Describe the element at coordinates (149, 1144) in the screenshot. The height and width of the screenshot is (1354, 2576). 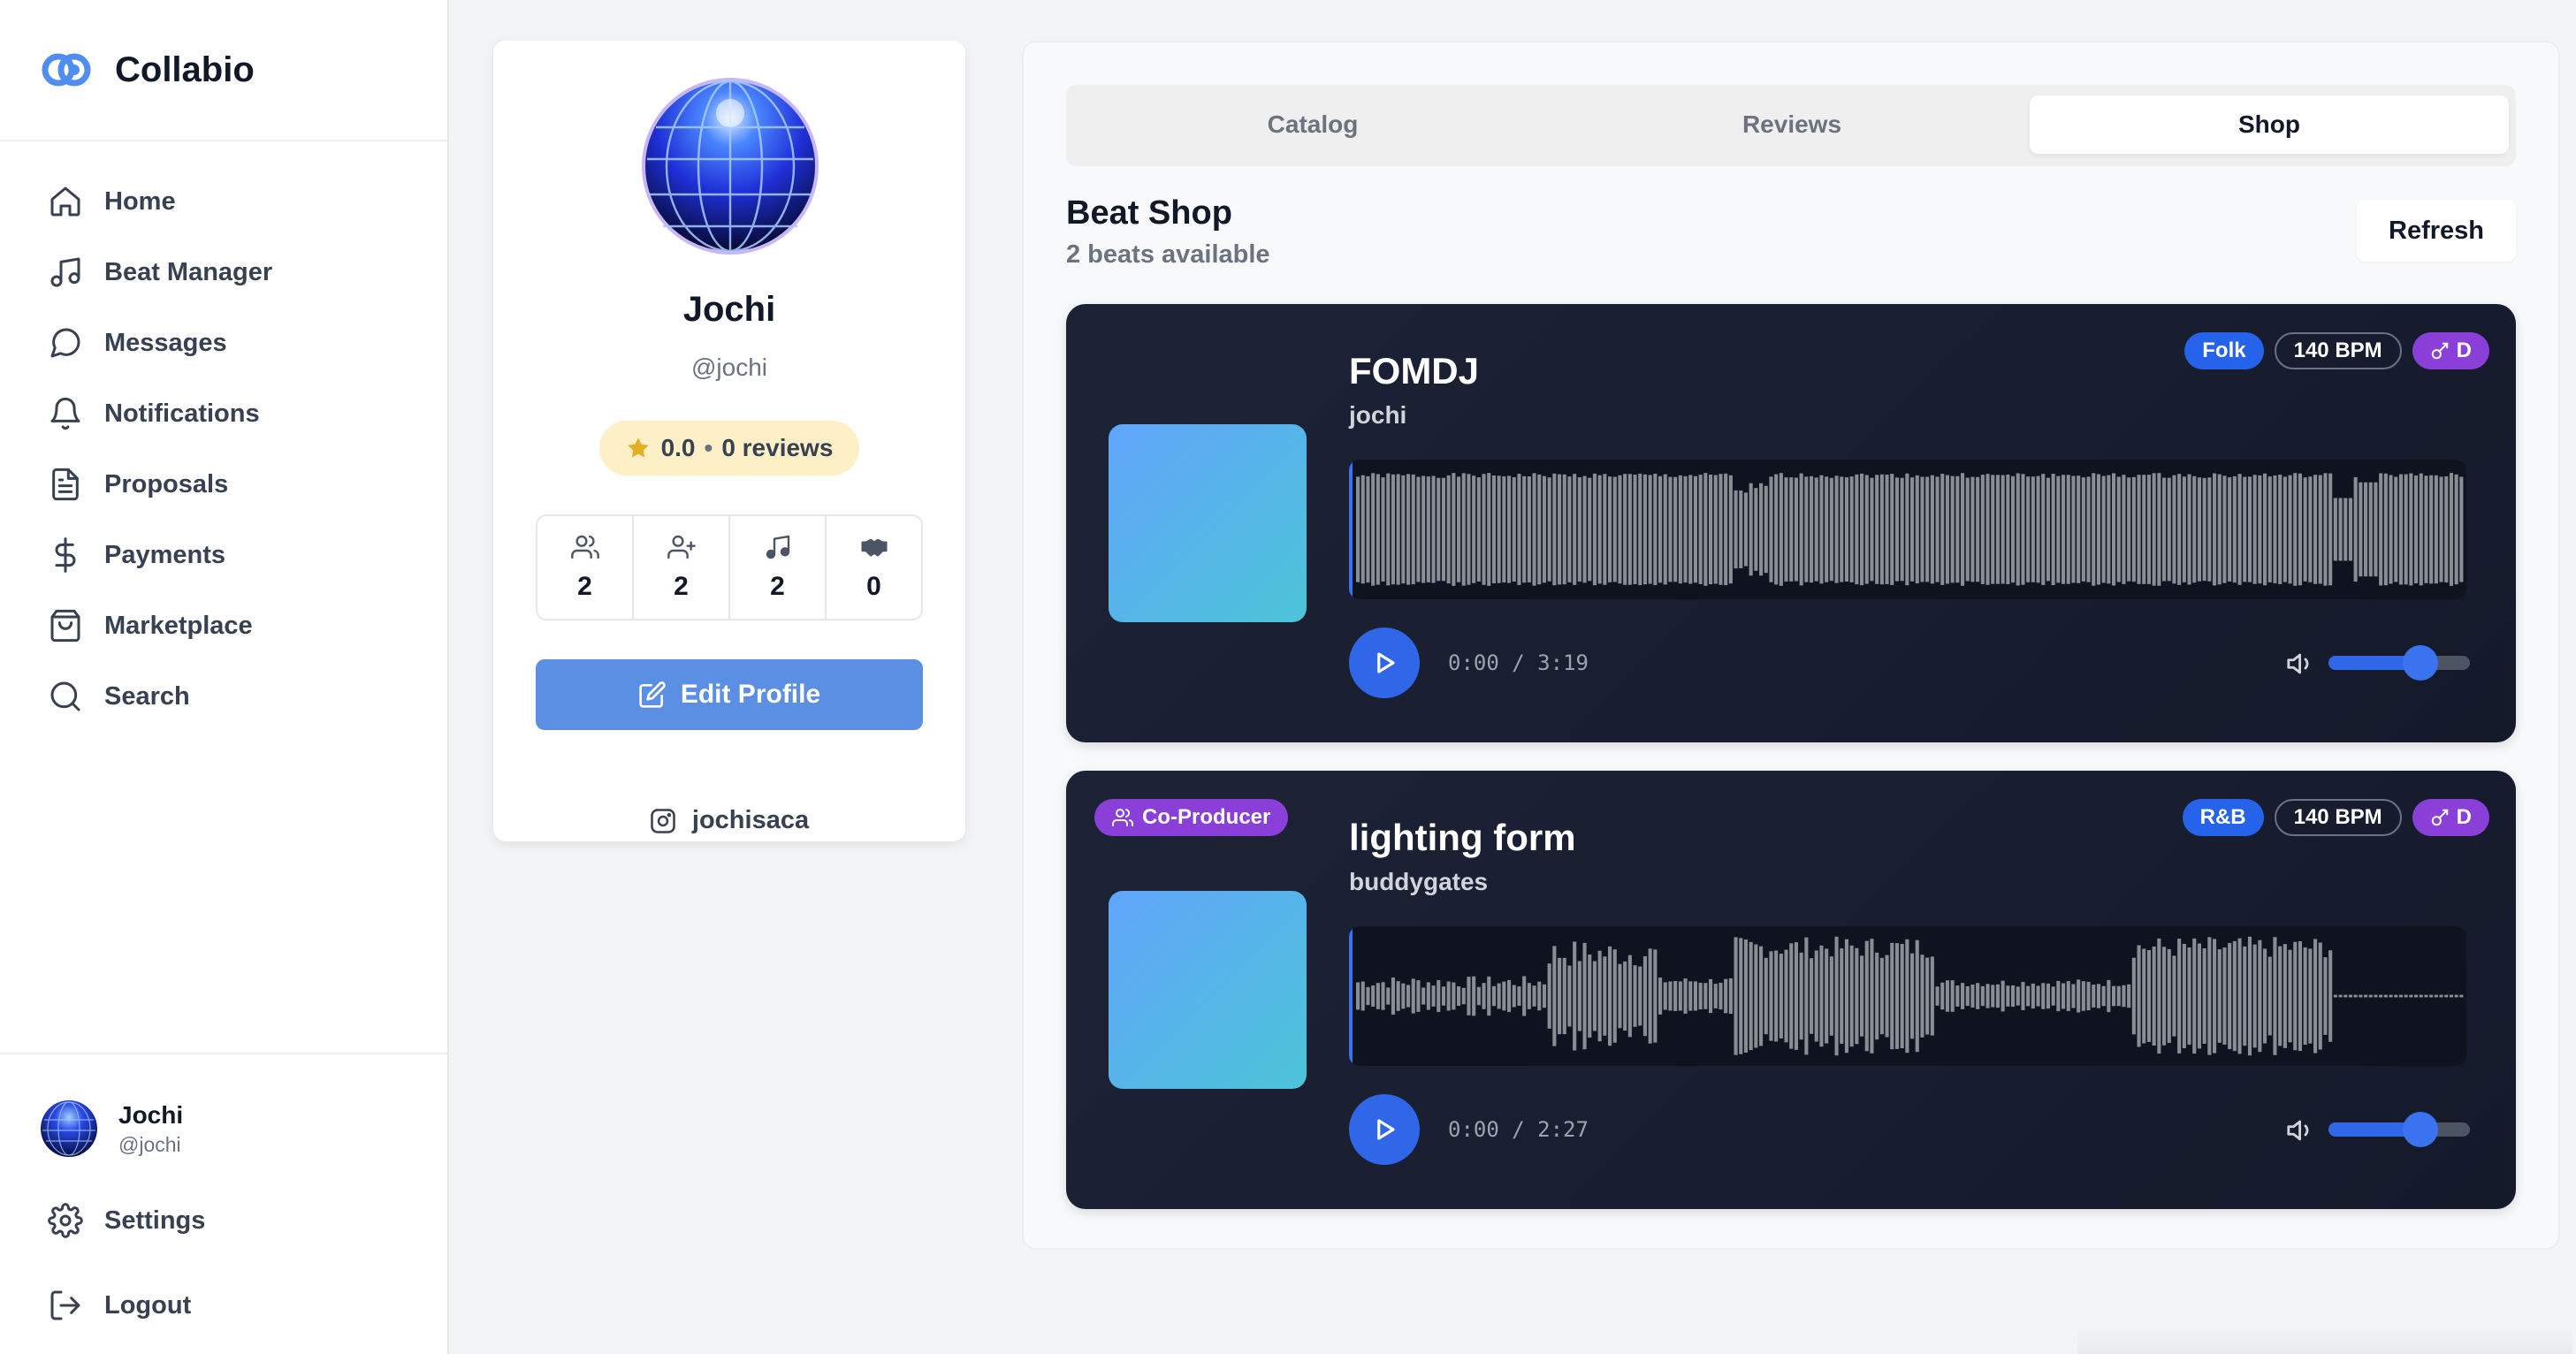
I see `user-handle: @jochi` at that location.